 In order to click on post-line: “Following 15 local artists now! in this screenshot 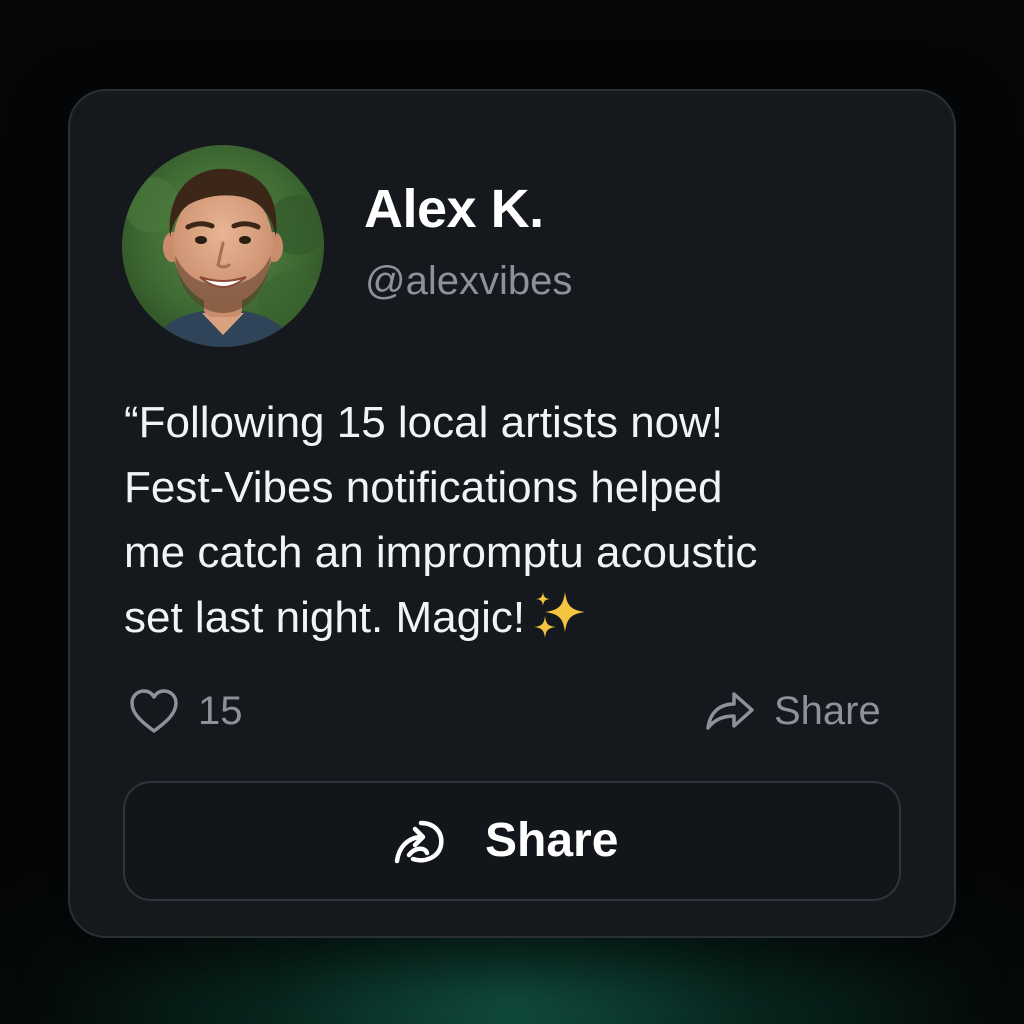, I will do `click(424, 422)`.